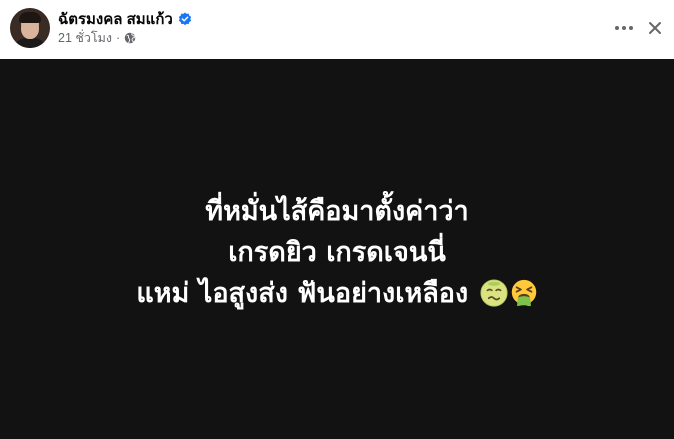 The width and height of the screenshot is (674, 439). Describe the element at coordinates (337, 211) in the screenshot. I see `post-text-line-1: ที่หมั่นไส้คือมาตั้งค่าว่า` at that location.